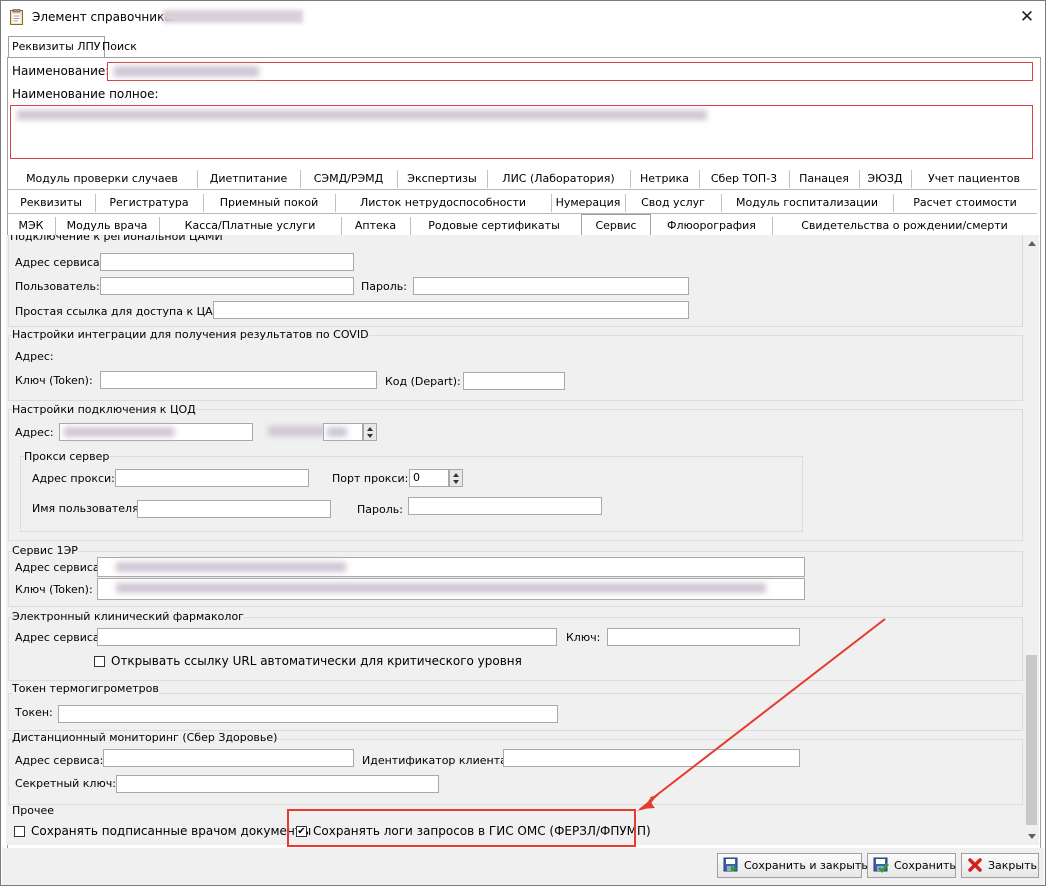 The image size is (1046, 886). What do you see at coordinates (436, 760) in the screenshot?
I see `remote-client-id-label: Идентификатор клиента:` at bounding box center [436, 760].